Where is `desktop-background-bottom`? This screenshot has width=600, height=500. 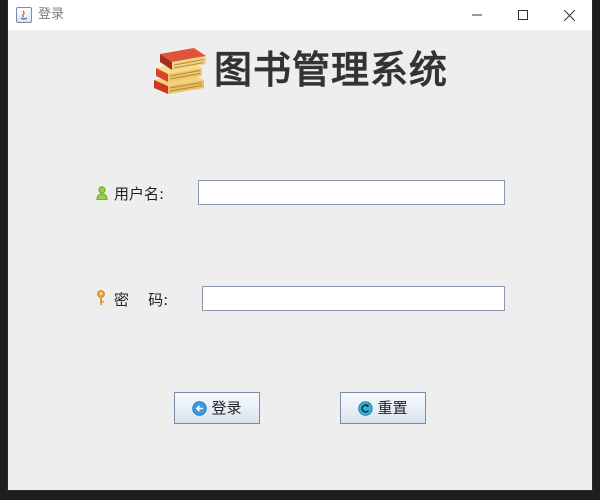 desktop-background-bottom is located at coordinates (300, 495).